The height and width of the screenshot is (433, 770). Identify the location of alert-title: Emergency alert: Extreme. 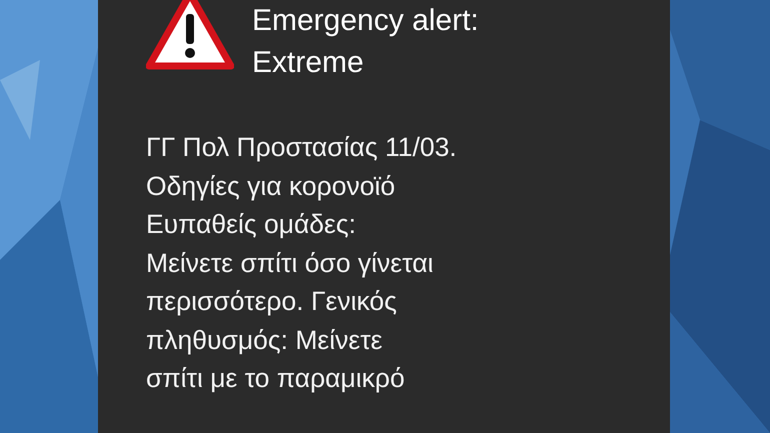
(366, 42).